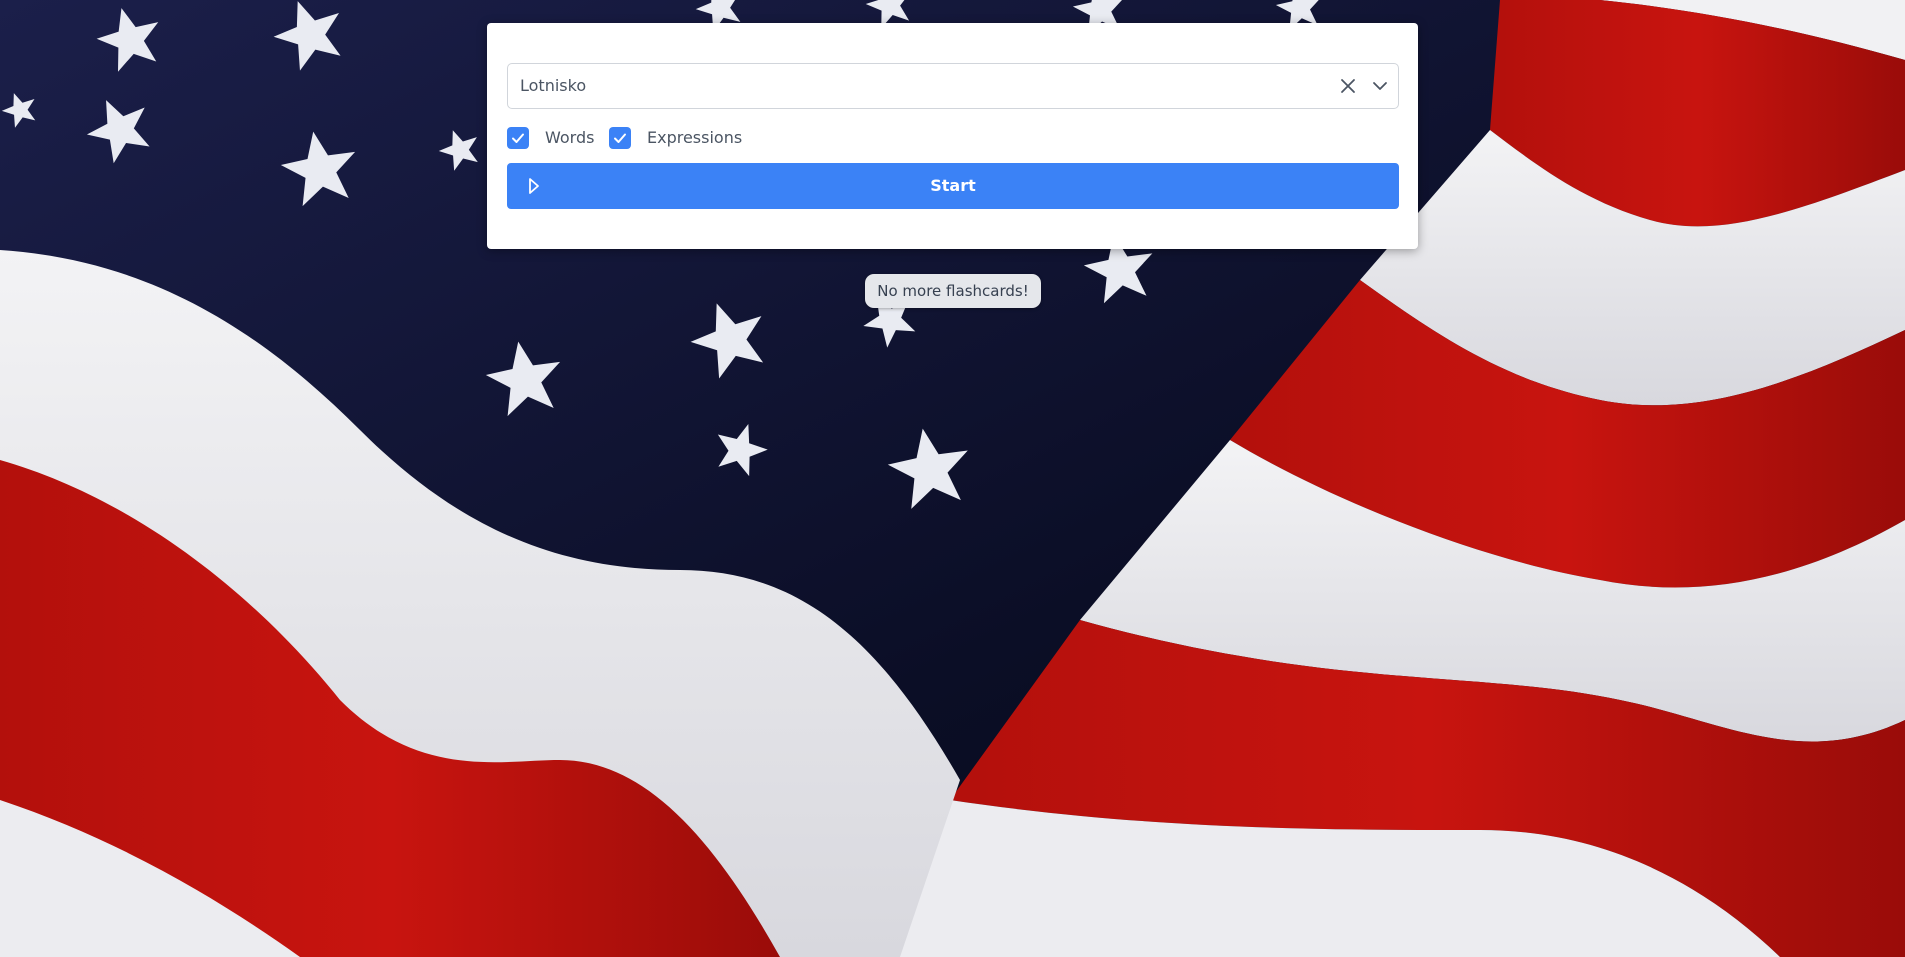 Image resolution: width=1905 pixels, height=957 pixels. What do you see at coordinates (1380, 86) in the screenshot?
I see `chevron-down-icon` at bounding box center [1380, 86].